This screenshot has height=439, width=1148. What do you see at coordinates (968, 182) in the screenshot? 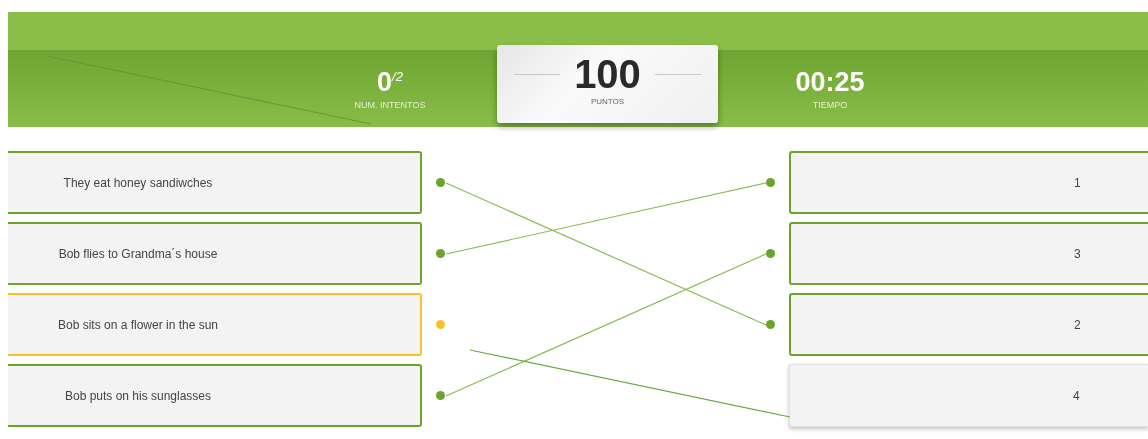
I see `number-card: 1` at bounding box center [968, 182].